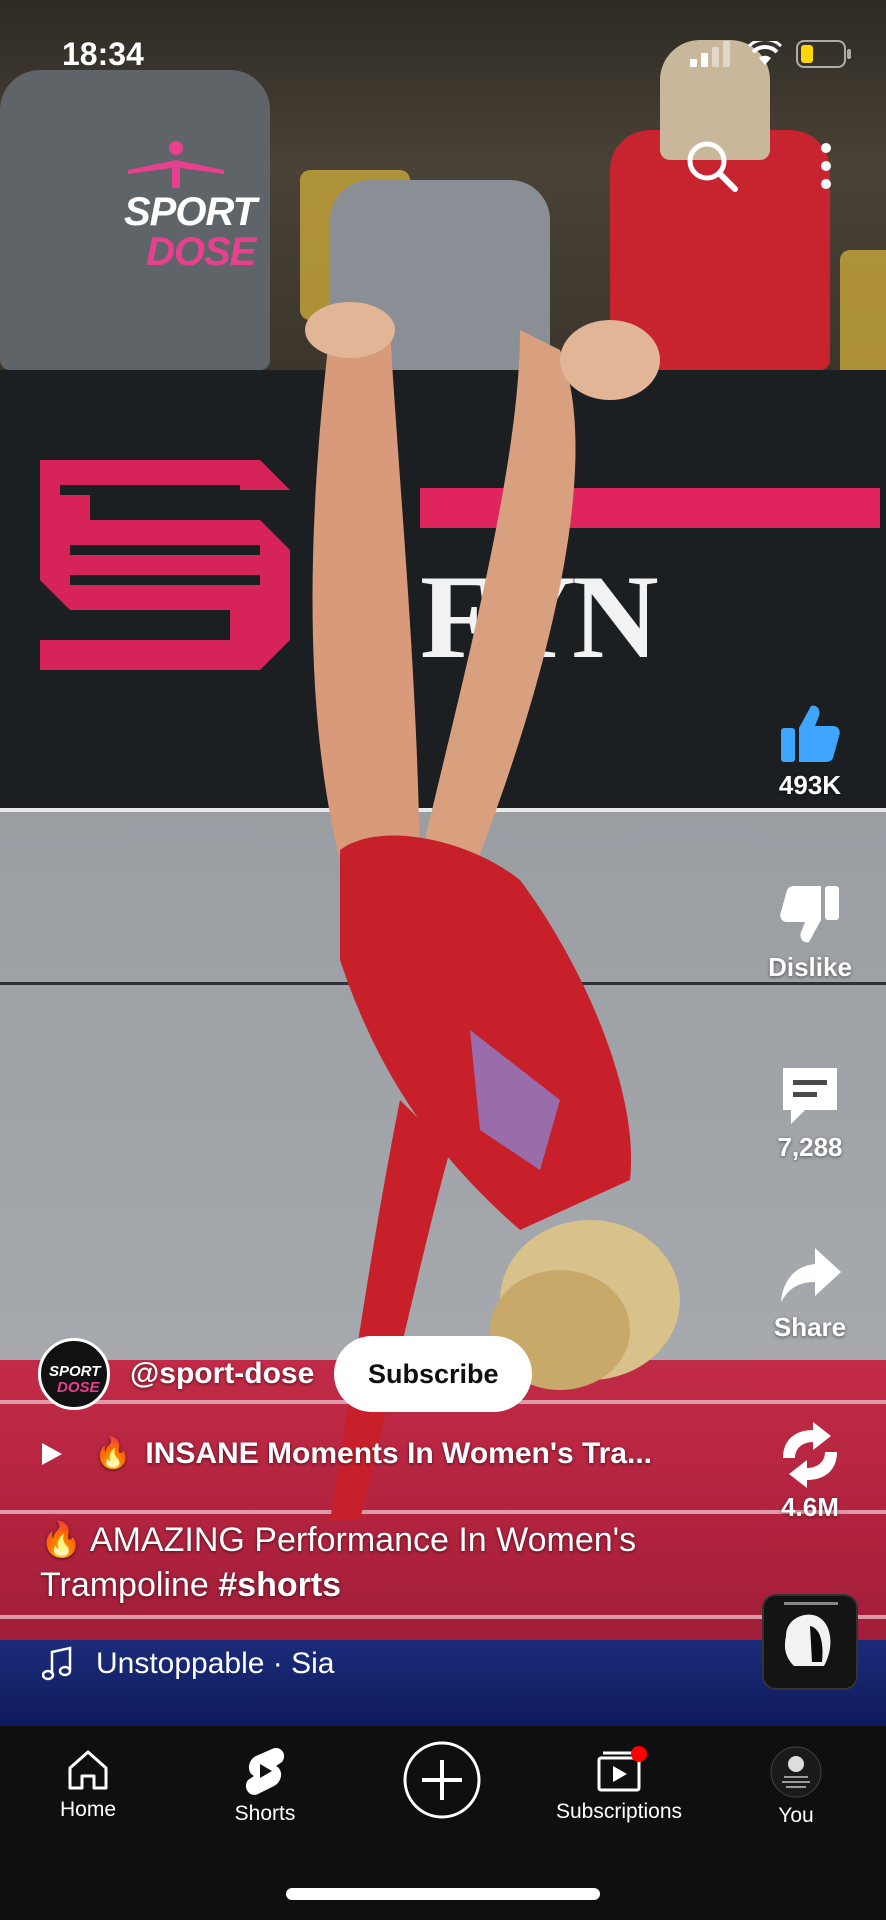  I want to click on nav-you-label: You, so click(796, 1815).